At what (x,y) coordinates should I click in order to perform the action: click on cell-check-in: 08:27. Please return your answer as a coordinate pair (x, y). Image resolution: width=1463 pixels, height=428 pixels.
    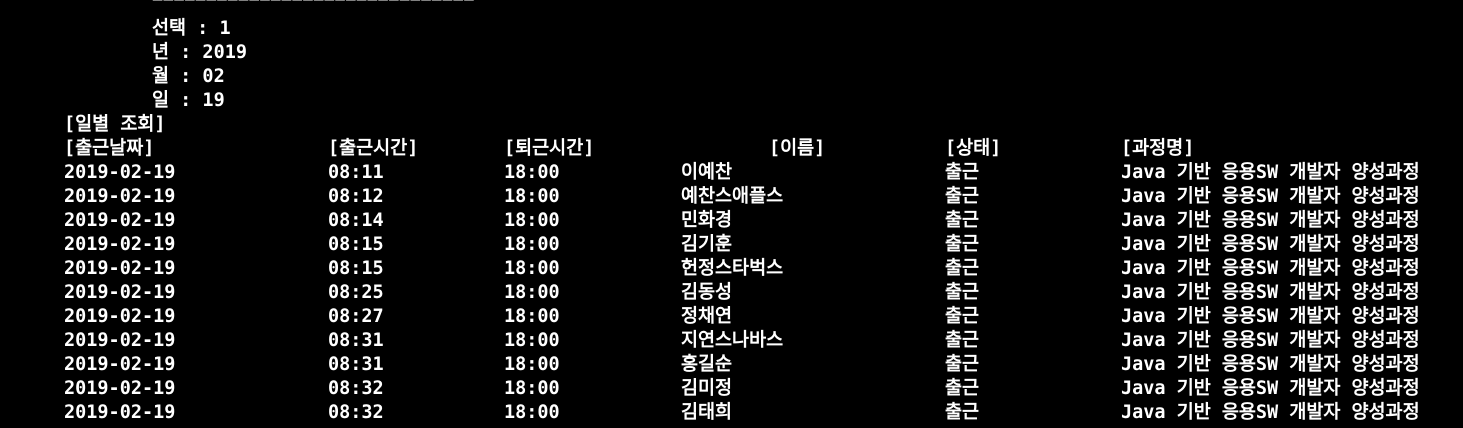
    Looking at the image, I should click on (356, 316).